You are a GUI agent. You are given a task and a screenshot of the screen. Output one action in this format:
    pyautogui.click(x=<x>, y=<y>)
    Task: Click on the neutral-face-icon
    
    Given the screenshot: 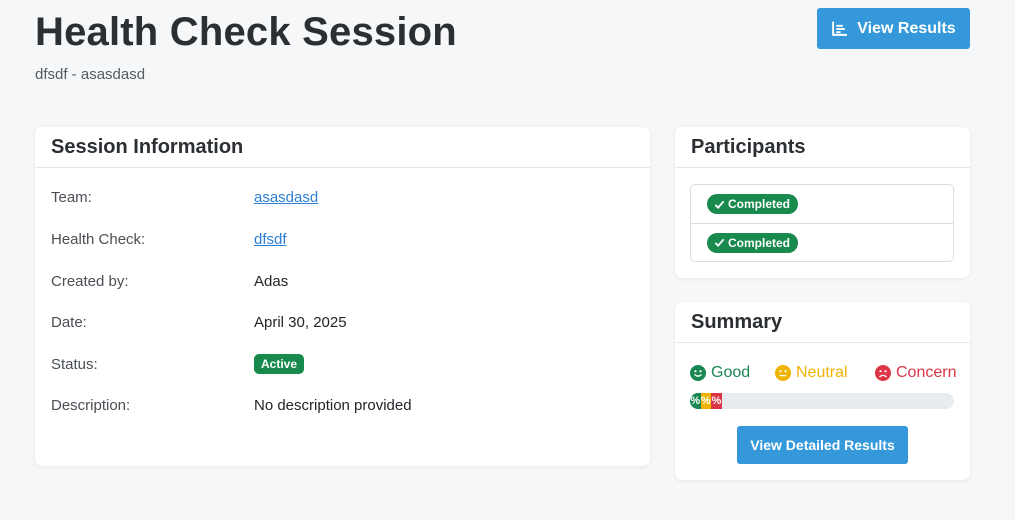 What is the action you would take?
    pyautogui.click(x=783, y=373)
    